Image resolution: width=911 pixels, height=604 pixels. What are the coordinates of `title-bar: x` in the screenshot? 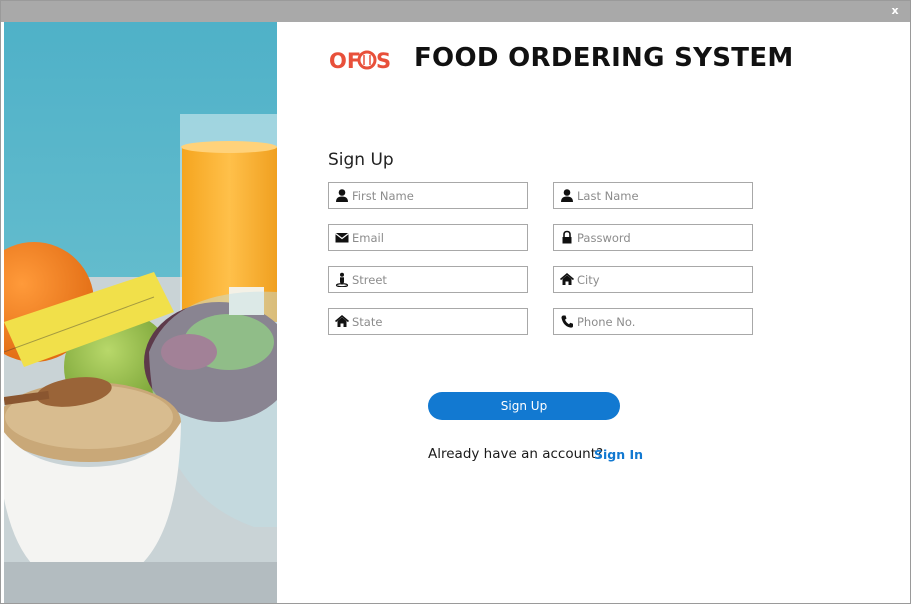 It's located at (455, 11).